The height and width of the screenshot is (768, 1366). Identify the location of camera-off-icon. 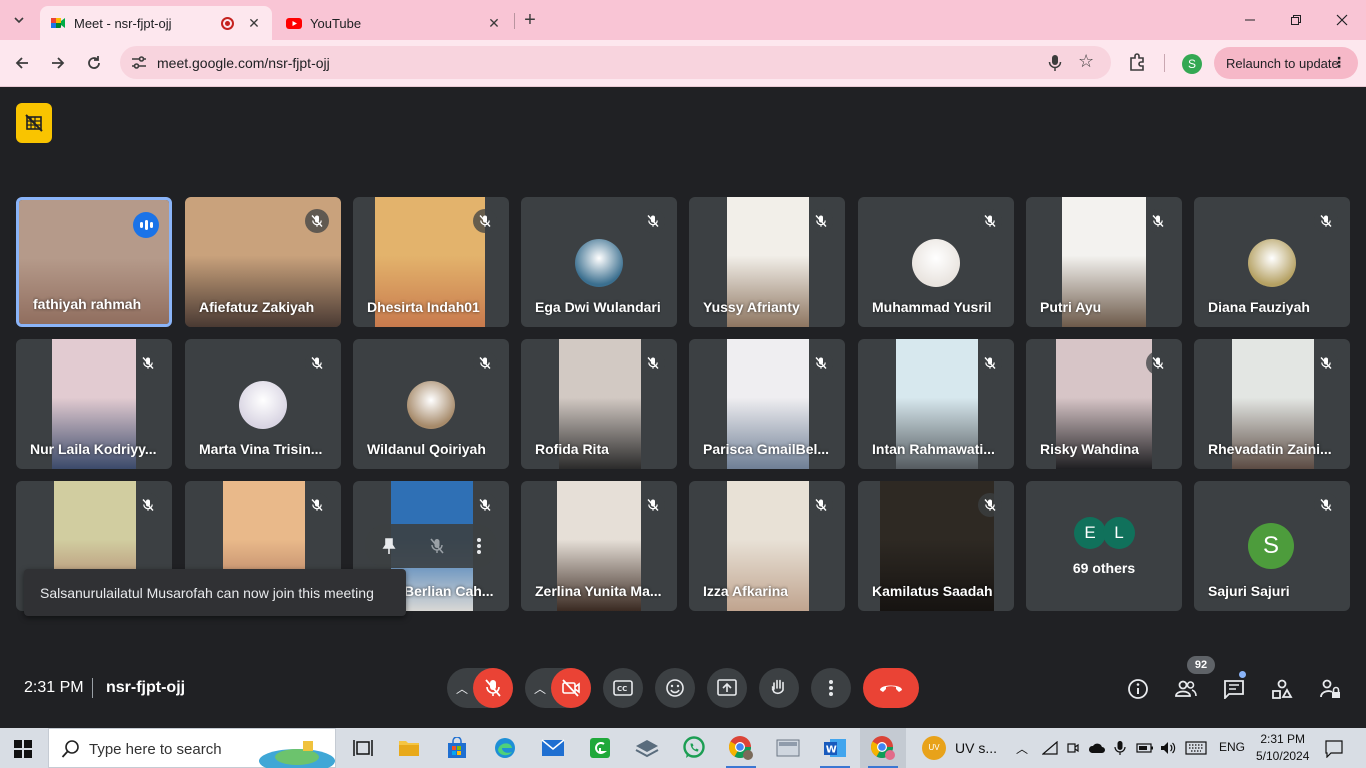
(571, 688).